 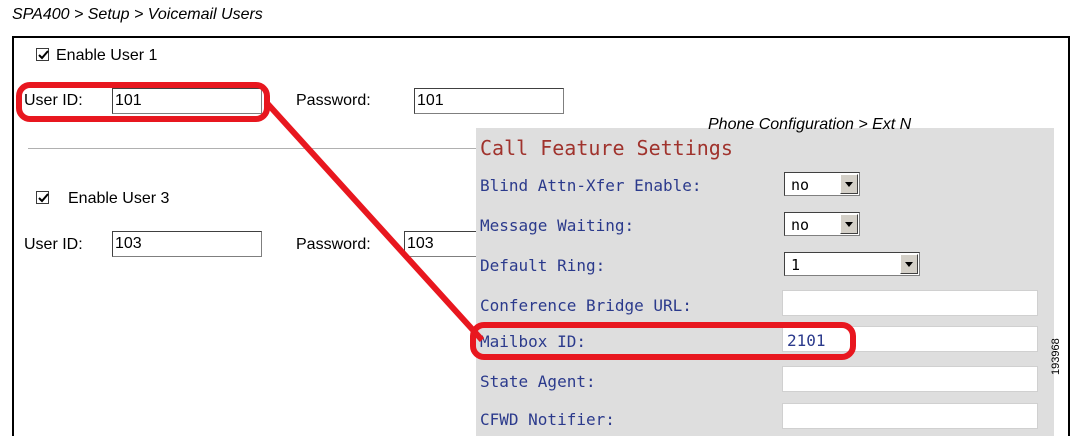 I want to click on user-id-highlight, so click(x=143, y=102).